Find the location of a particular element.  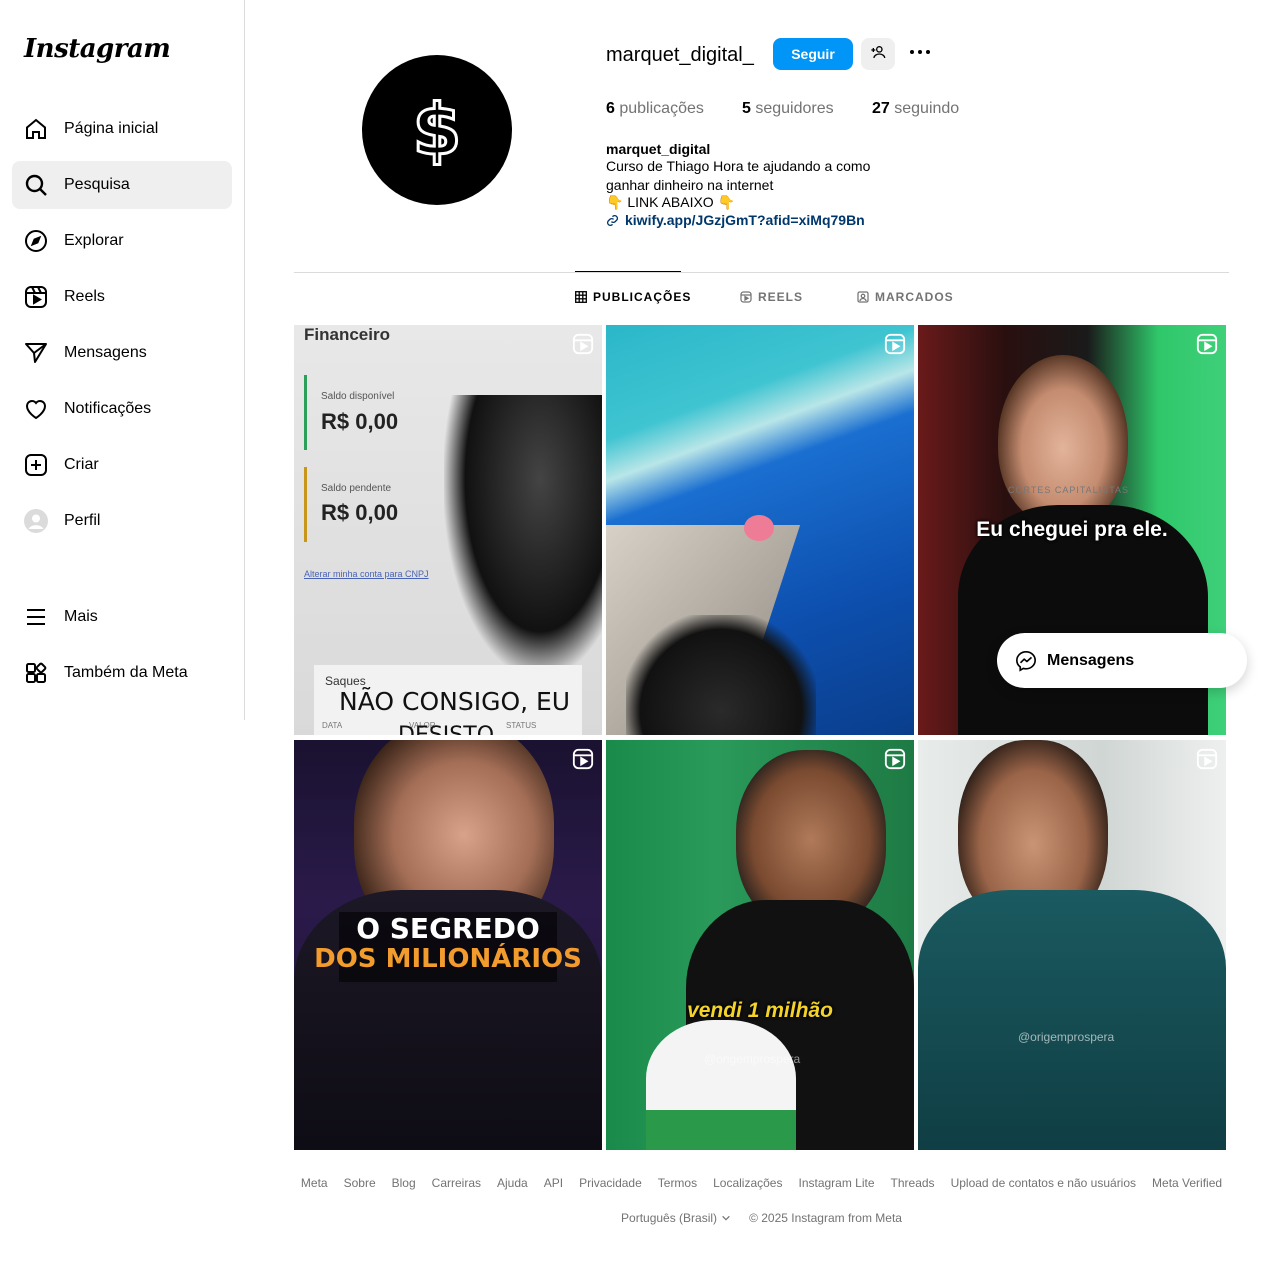

sidebar-item-explore: Explorar is located at coordinates (122, 241).